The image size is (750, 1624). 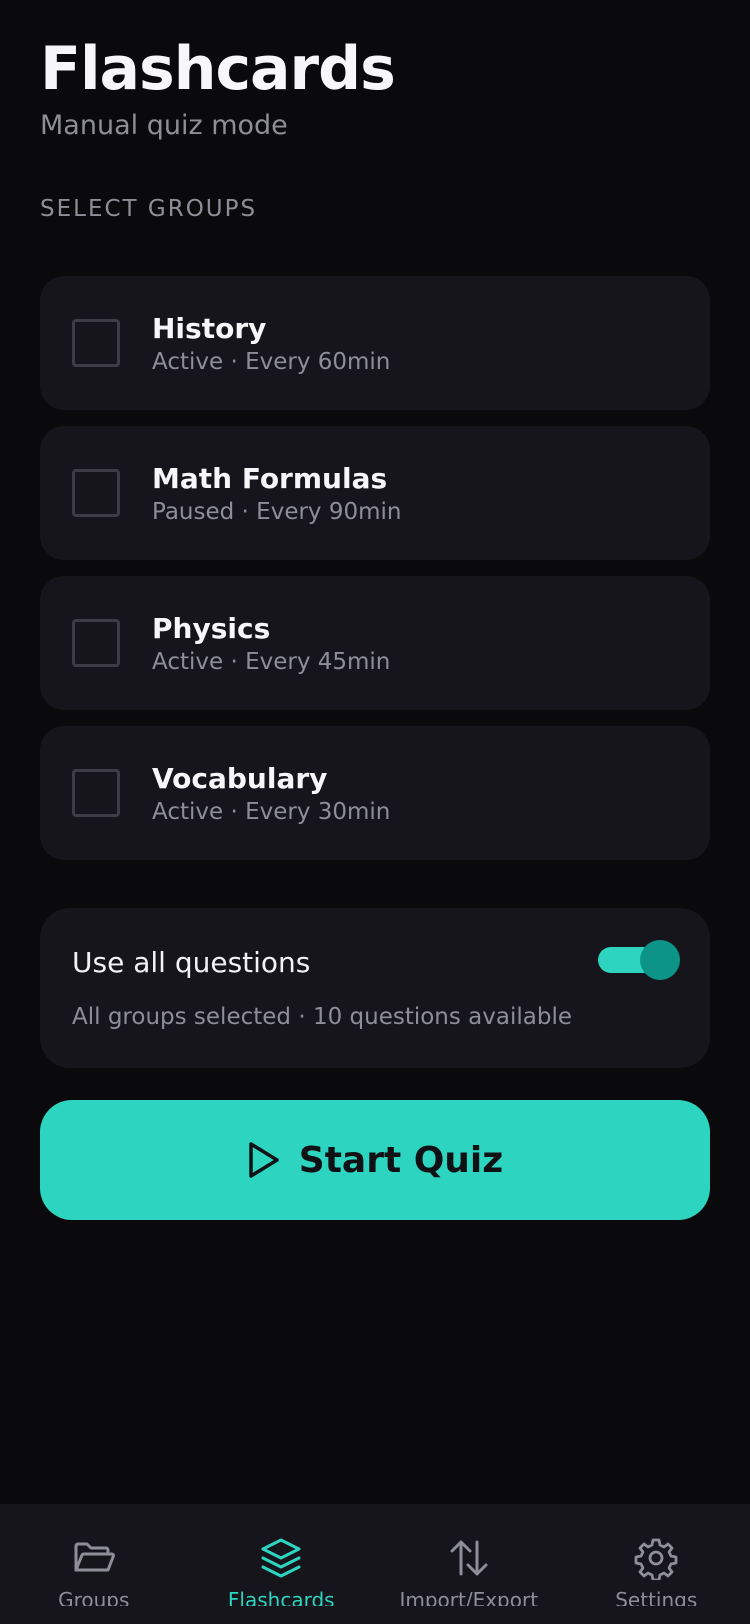 I want to click on tab-label: Import/Export, so click(x=469, y=1597).